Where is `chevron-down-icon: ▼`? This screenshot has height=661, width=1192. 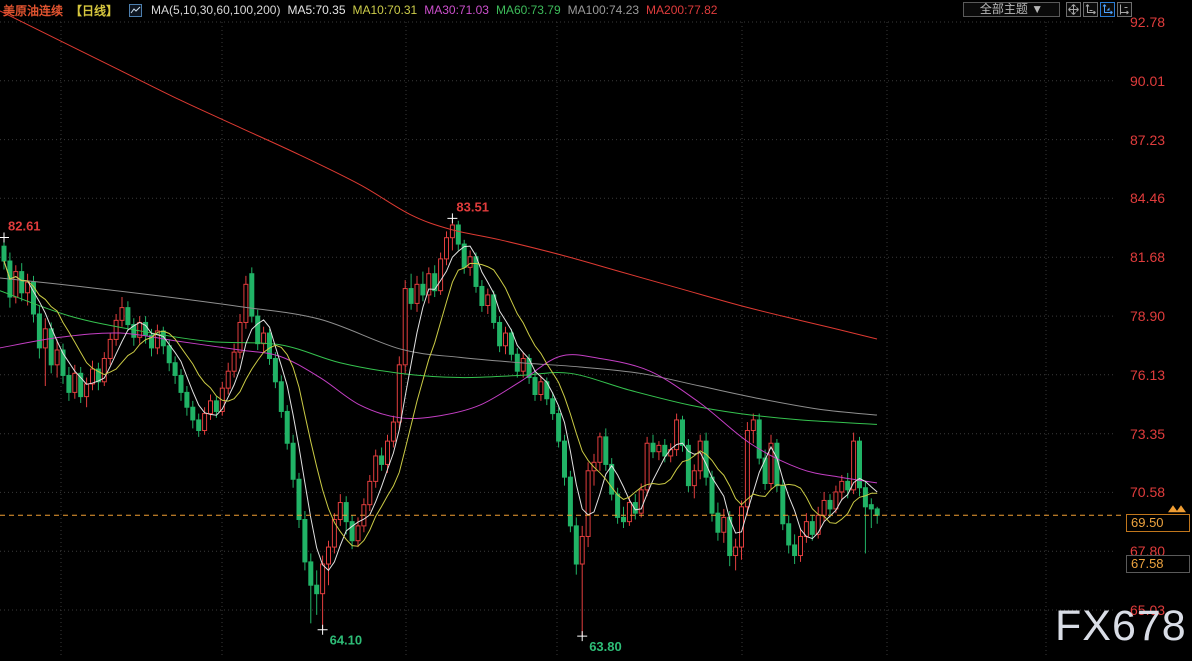
chevron-down-icon: ▼ is located at coordinates (1037, 9).